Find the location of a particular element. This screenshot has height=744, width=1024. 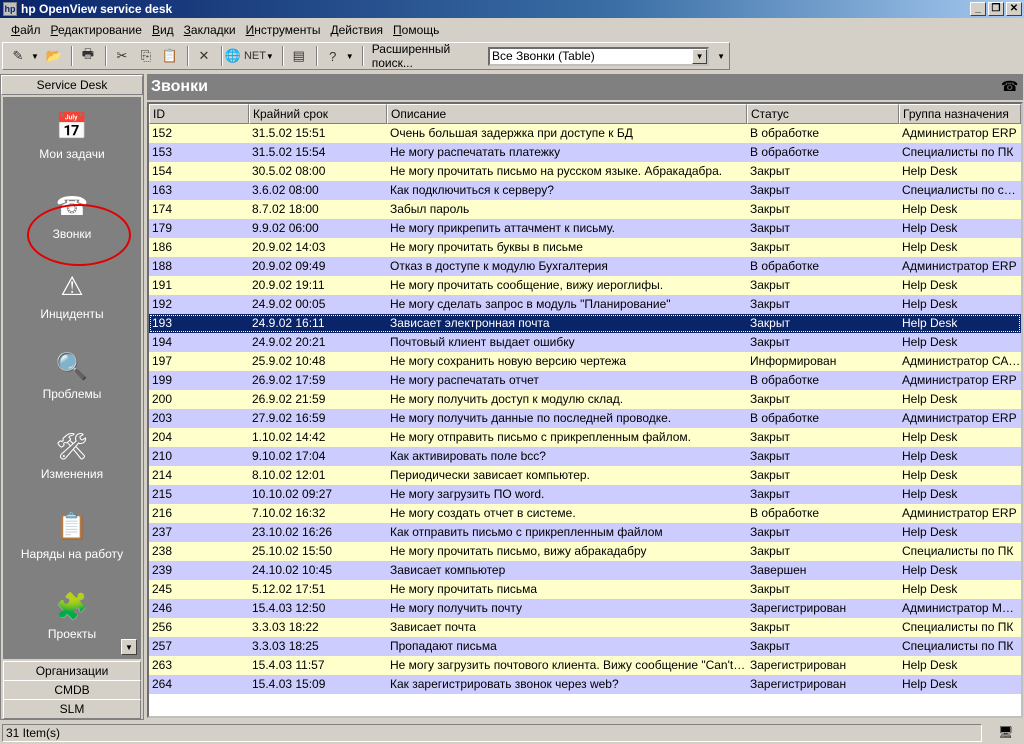

sidebar-item-label: Проблемы is located at coordinates (72, 394).